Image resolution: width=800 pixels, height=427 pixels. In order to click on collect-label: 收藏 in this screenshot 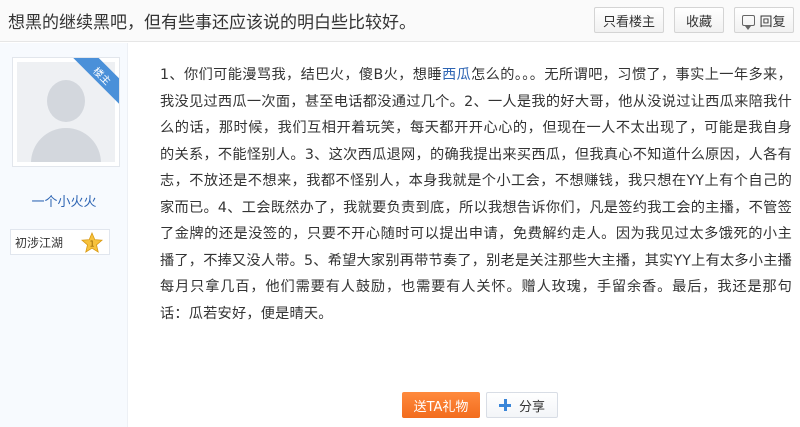, I will do `click(698, 22)`.